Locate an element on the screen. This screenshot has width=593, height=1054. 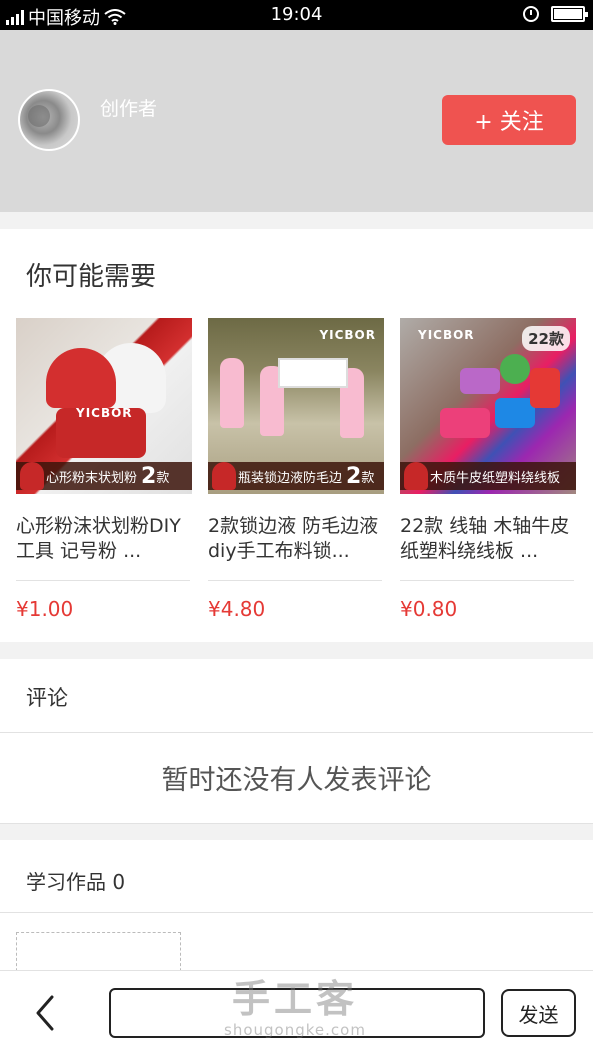
variant-count-badge: 22款 is located at coordinates (546, 338).